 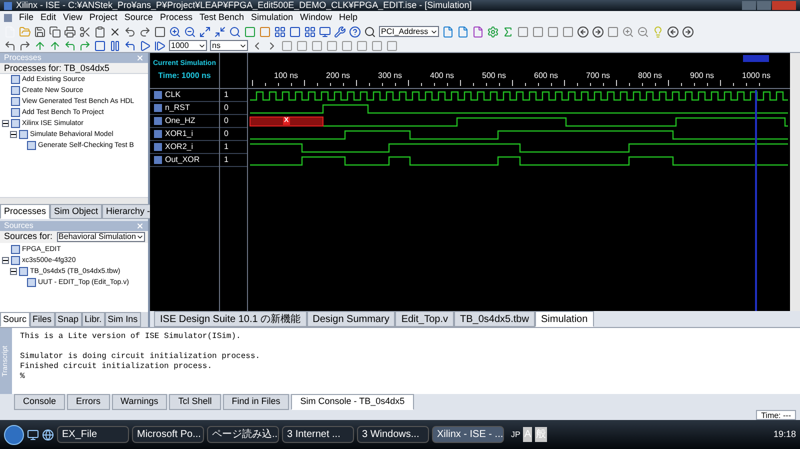 What do you see at coordinates (177, 108) in the screenshot?
I see `signal-name: n_RST` at bounding box center [177, 108].